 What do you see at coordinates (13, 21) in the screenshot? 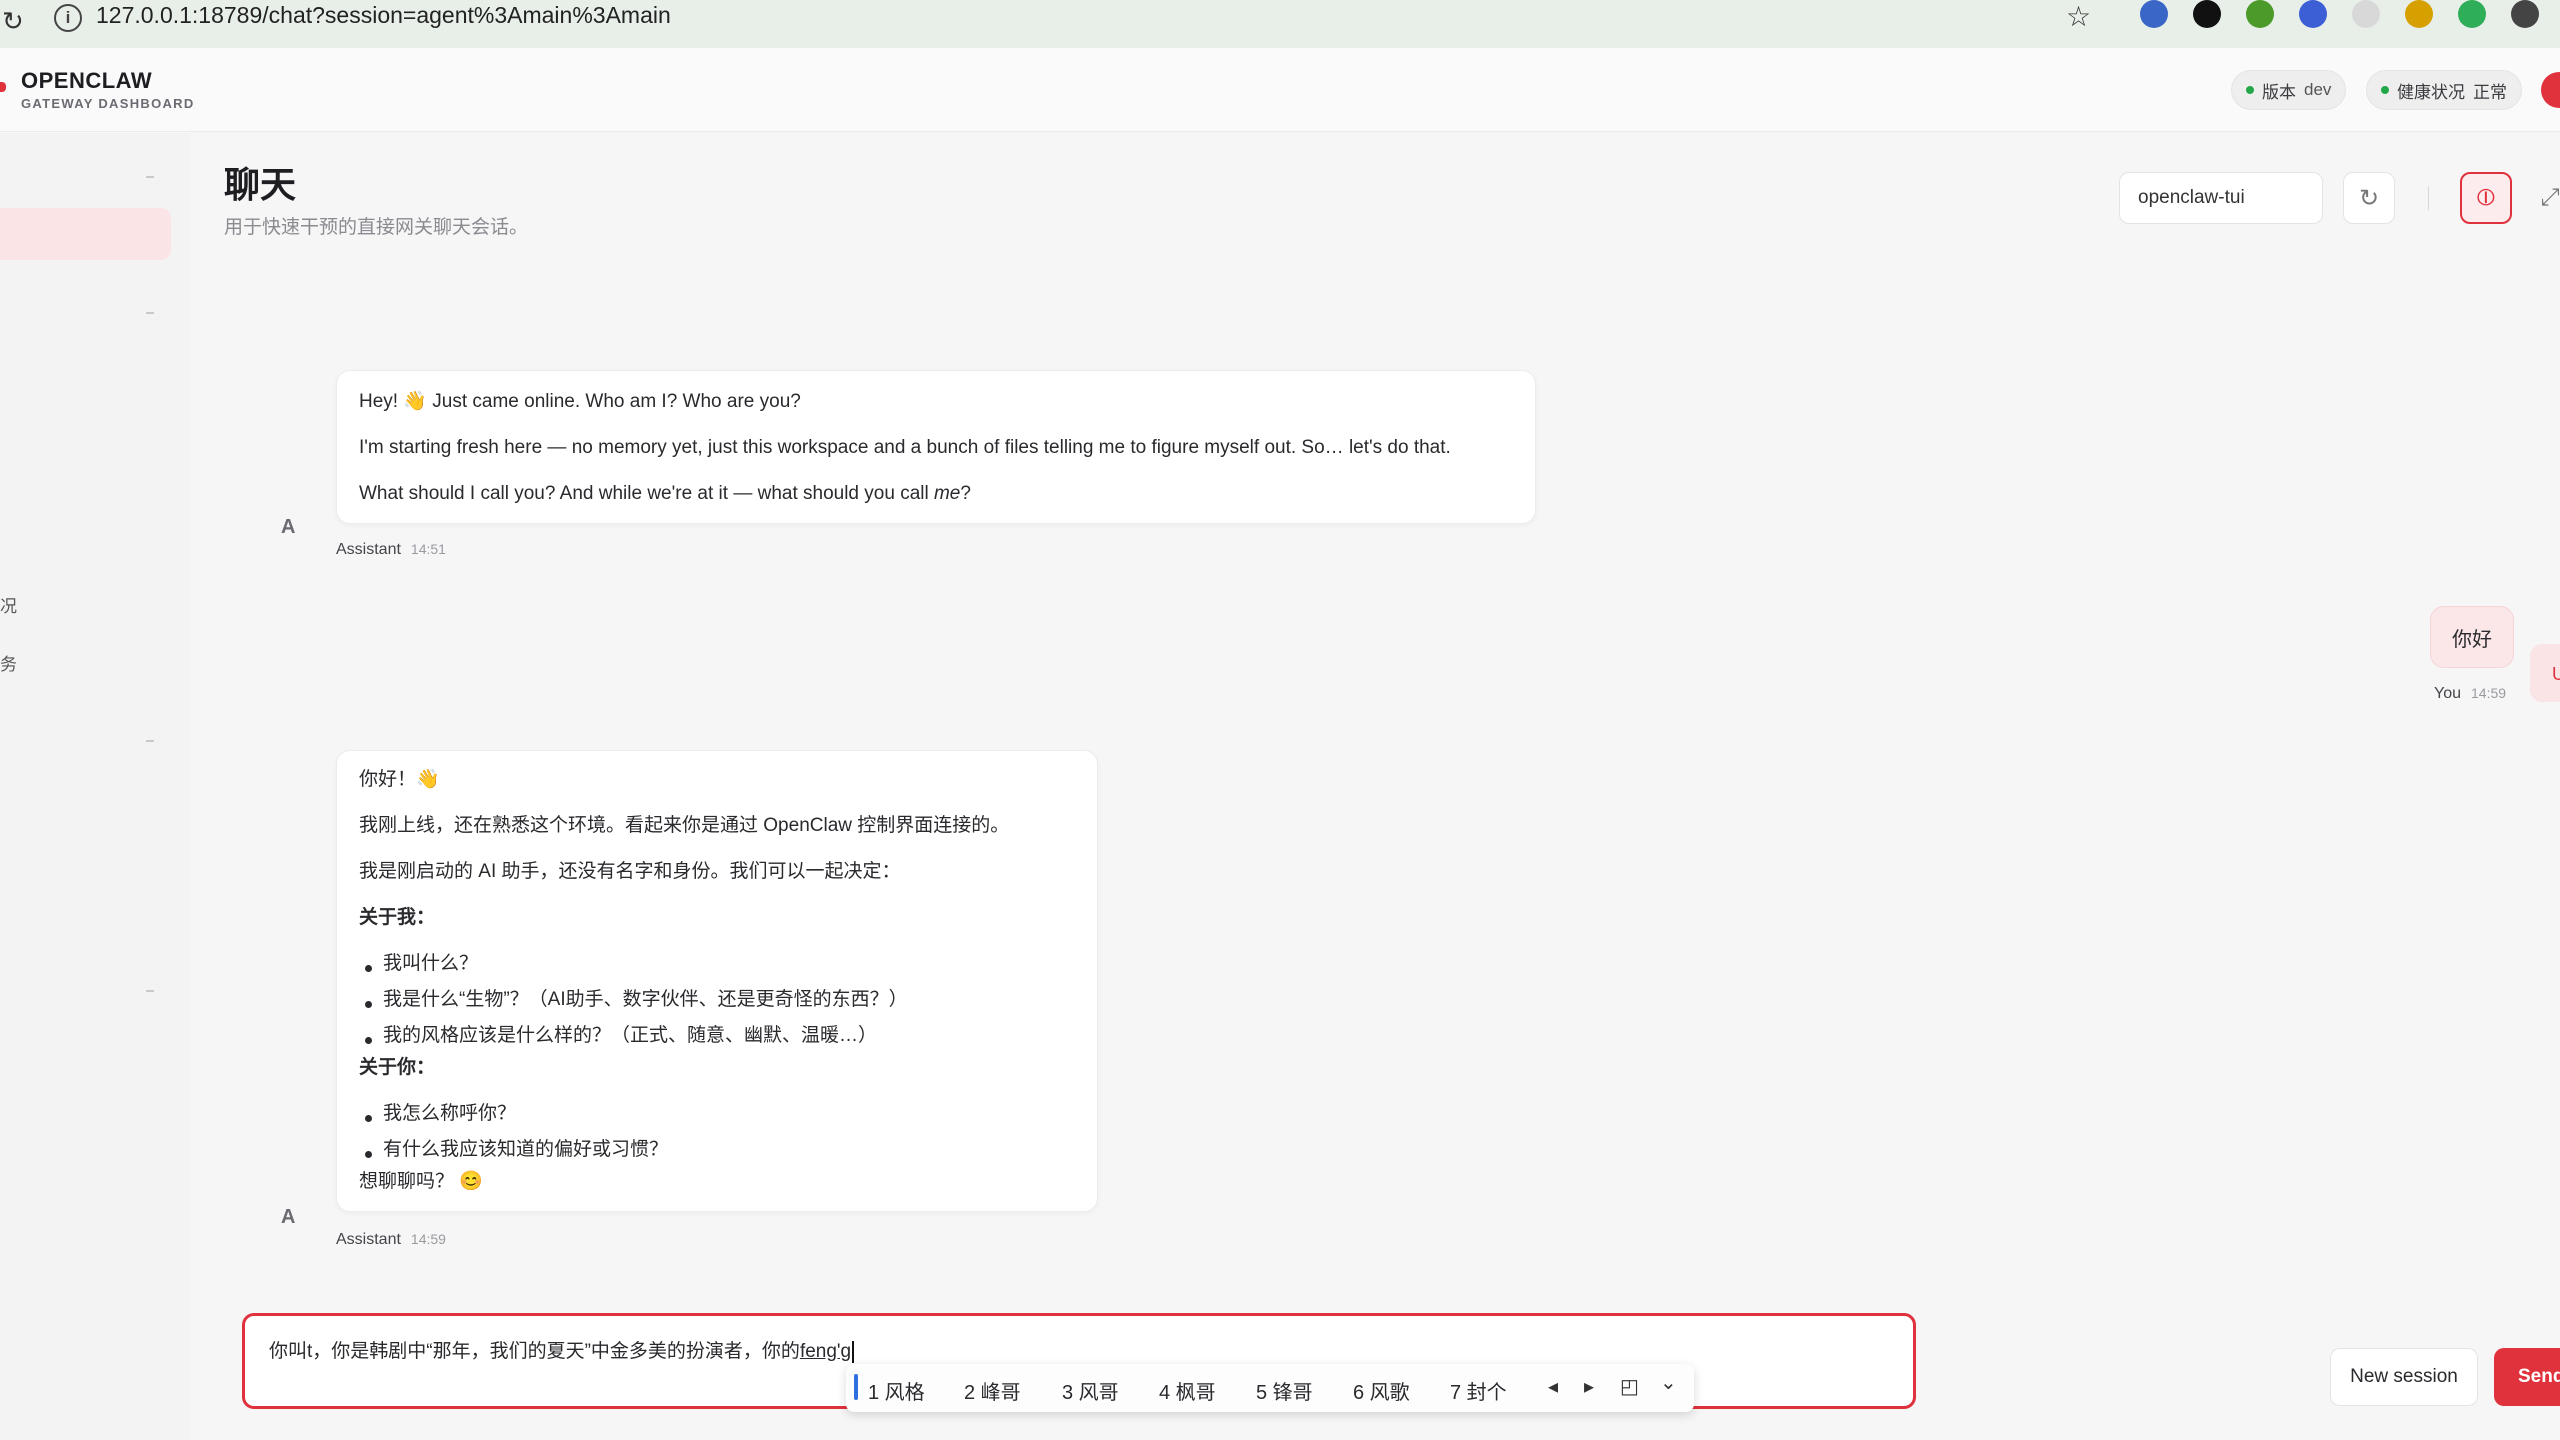
I see `reload-icon: ↻` at bounding box center [13, 21].